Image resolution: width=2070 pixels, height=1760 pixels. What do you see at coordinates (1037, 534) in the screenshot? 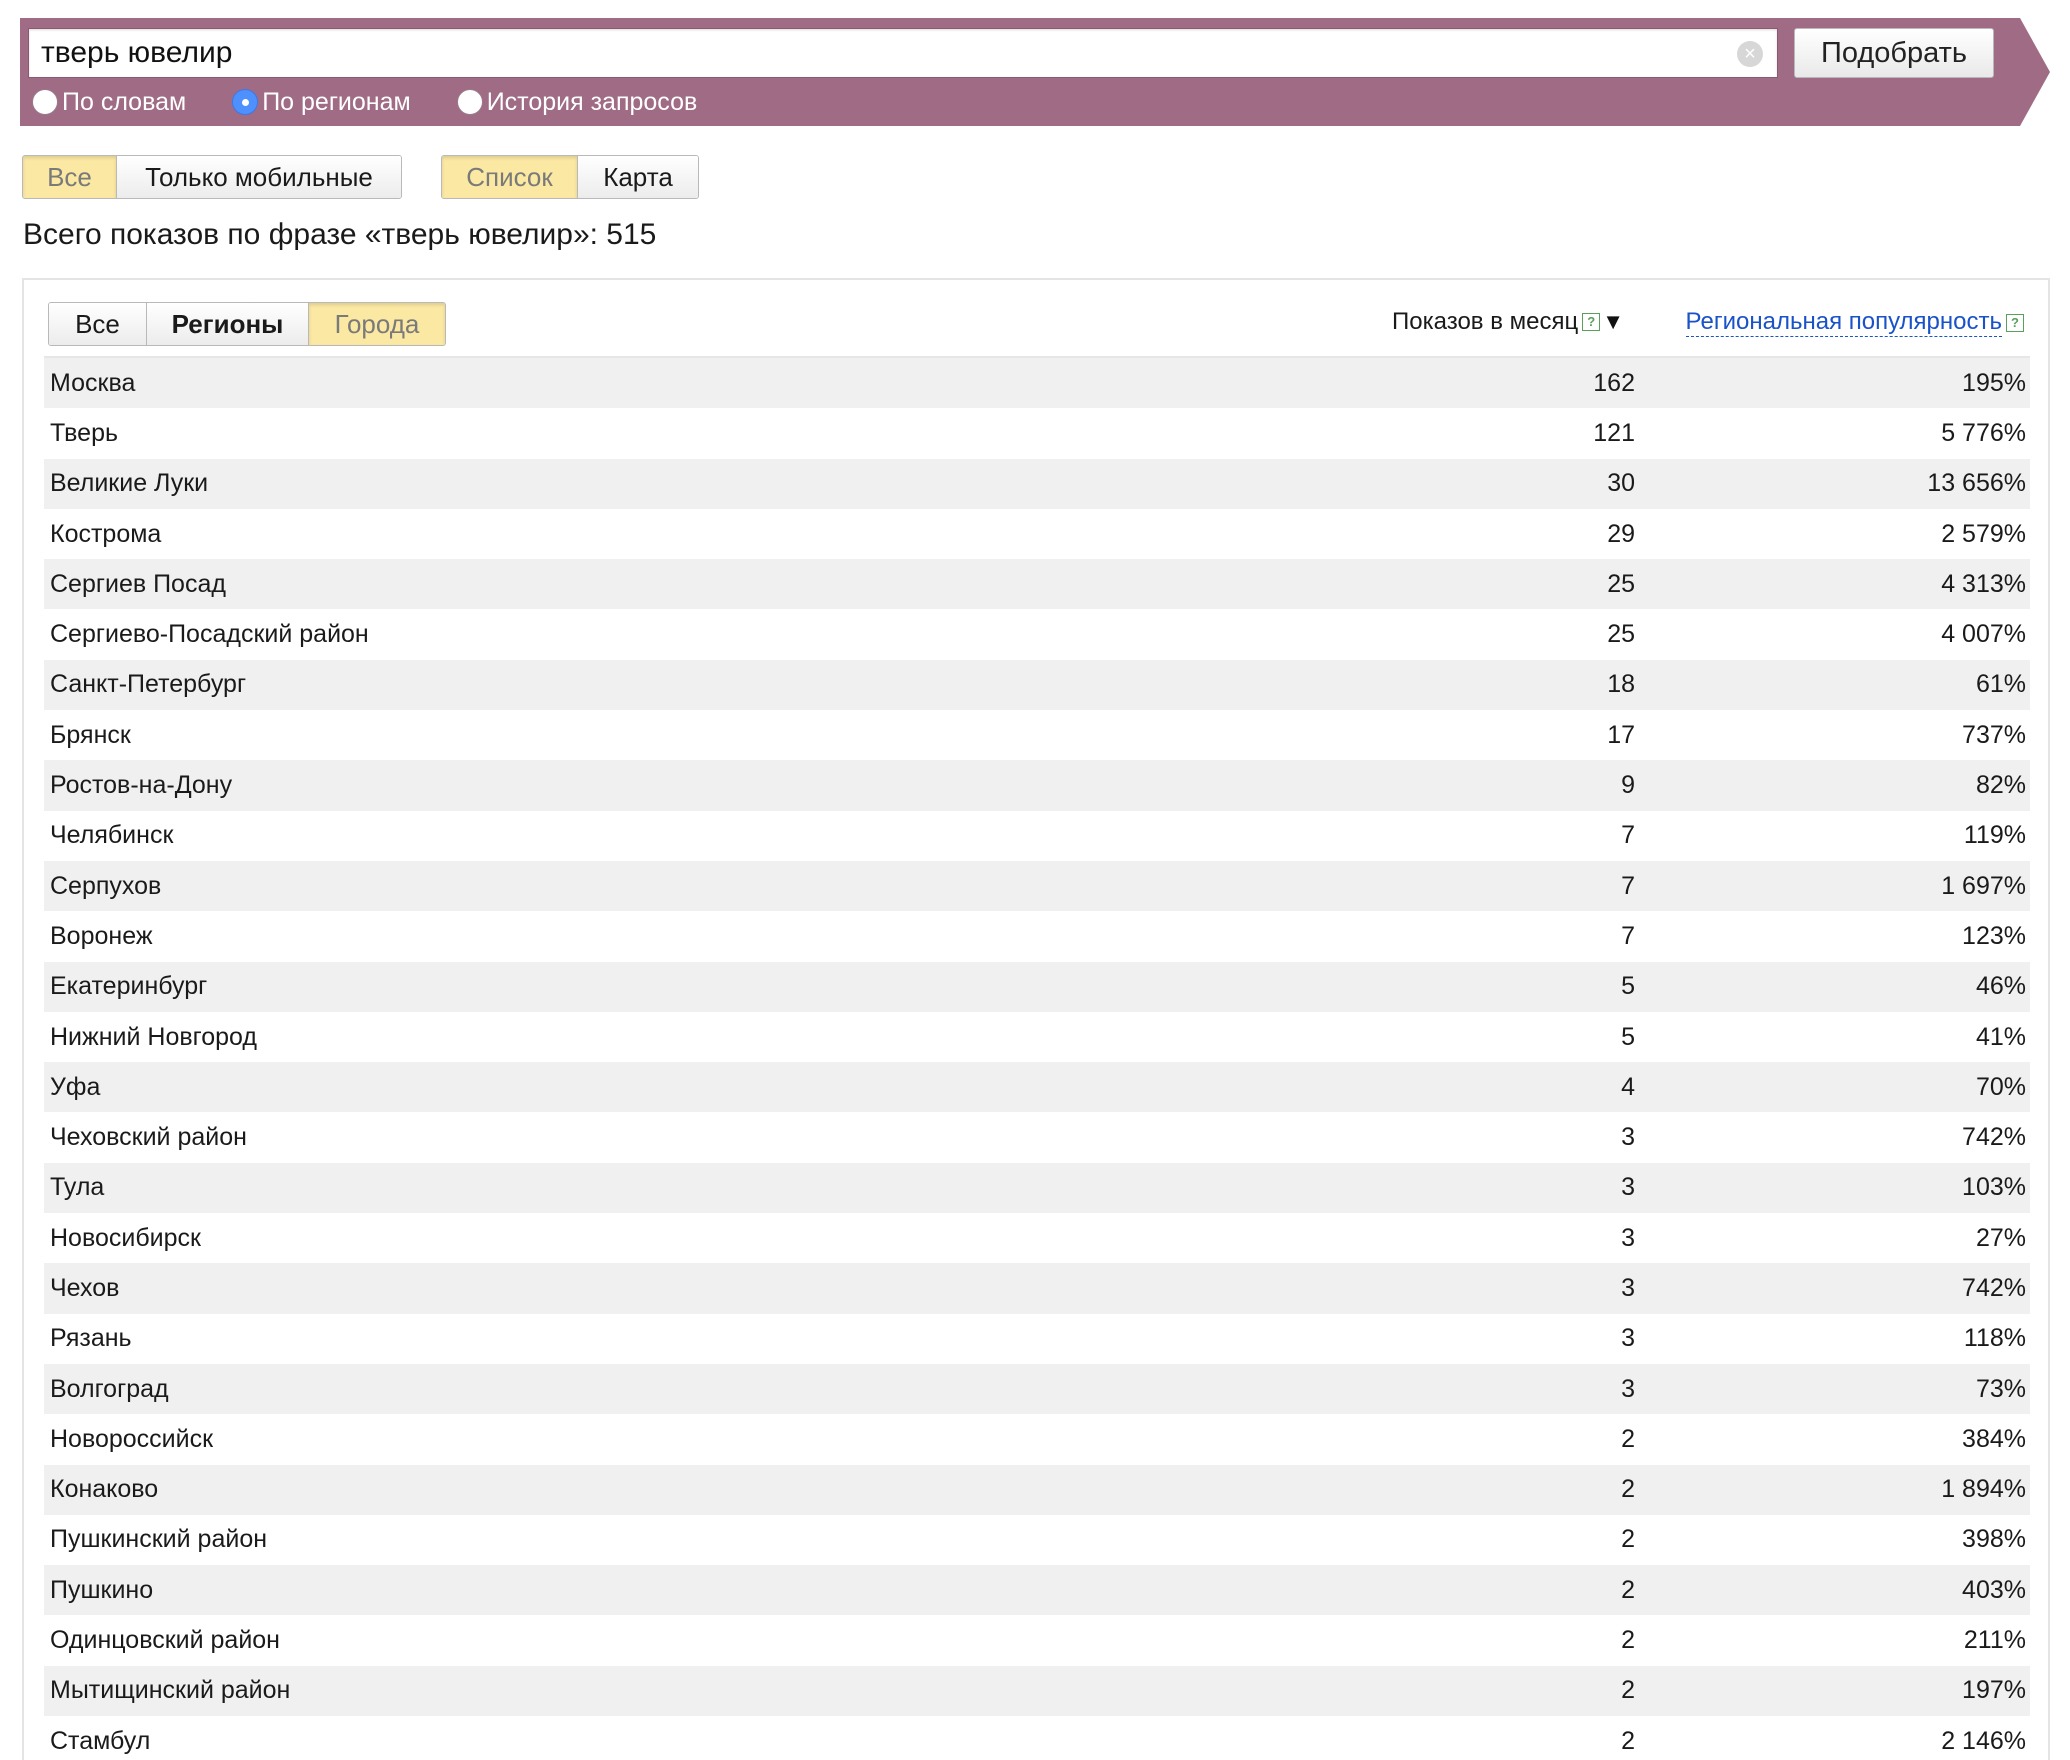
I see `table-row: Кострома 29 2 579%` at bounding box center [1037, 534].